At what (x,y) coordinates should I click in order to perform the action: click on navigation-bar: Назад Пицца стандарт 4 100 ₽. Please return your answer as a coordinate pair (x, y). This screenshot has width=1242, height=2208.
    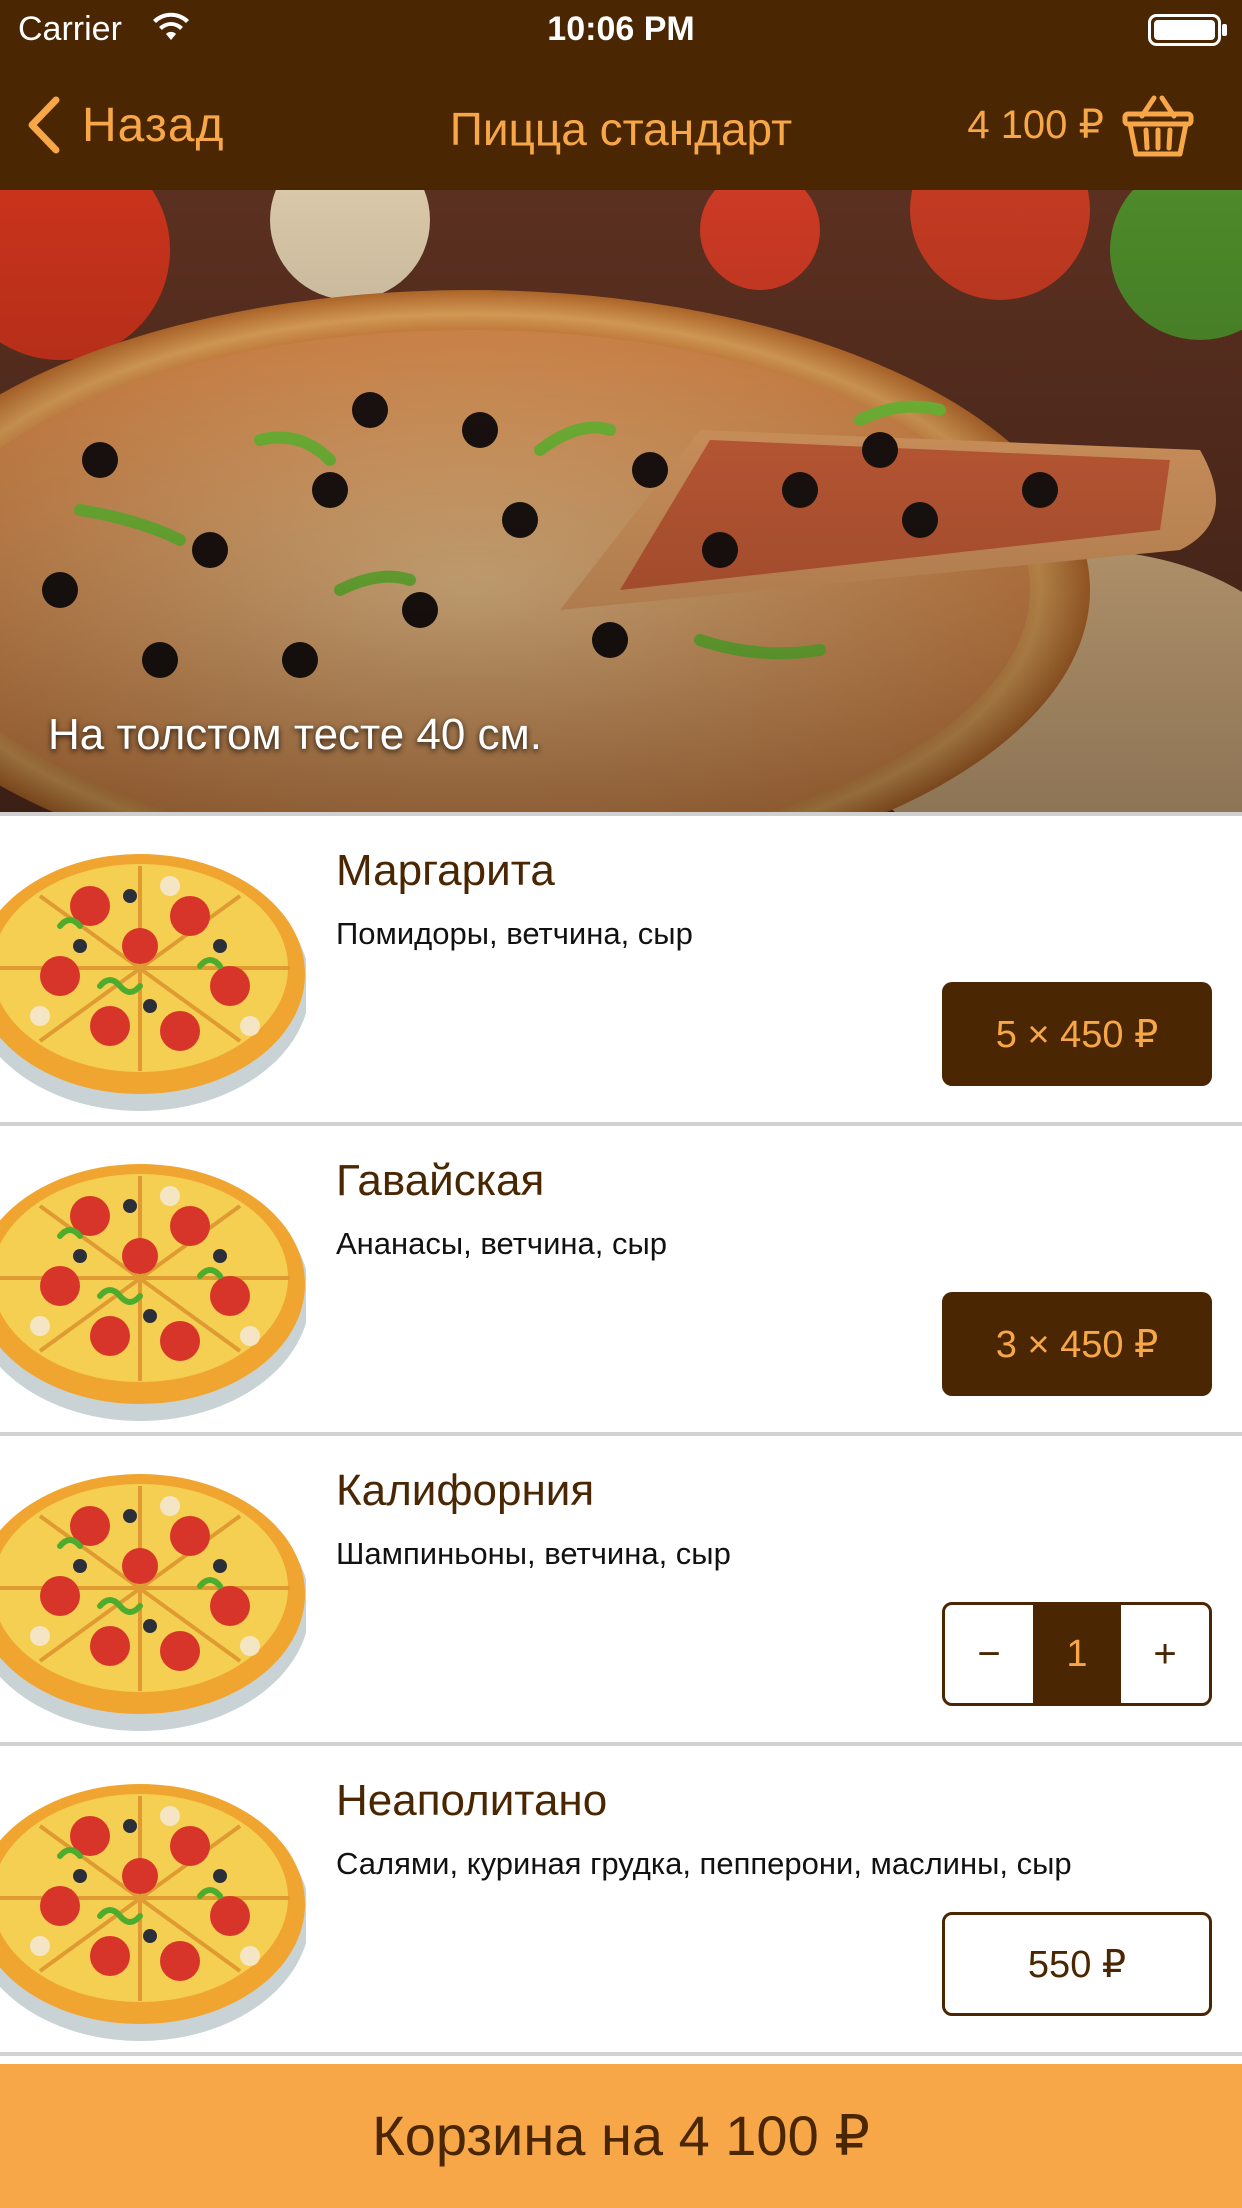
    Looking at the image, I should click on (621, 125).